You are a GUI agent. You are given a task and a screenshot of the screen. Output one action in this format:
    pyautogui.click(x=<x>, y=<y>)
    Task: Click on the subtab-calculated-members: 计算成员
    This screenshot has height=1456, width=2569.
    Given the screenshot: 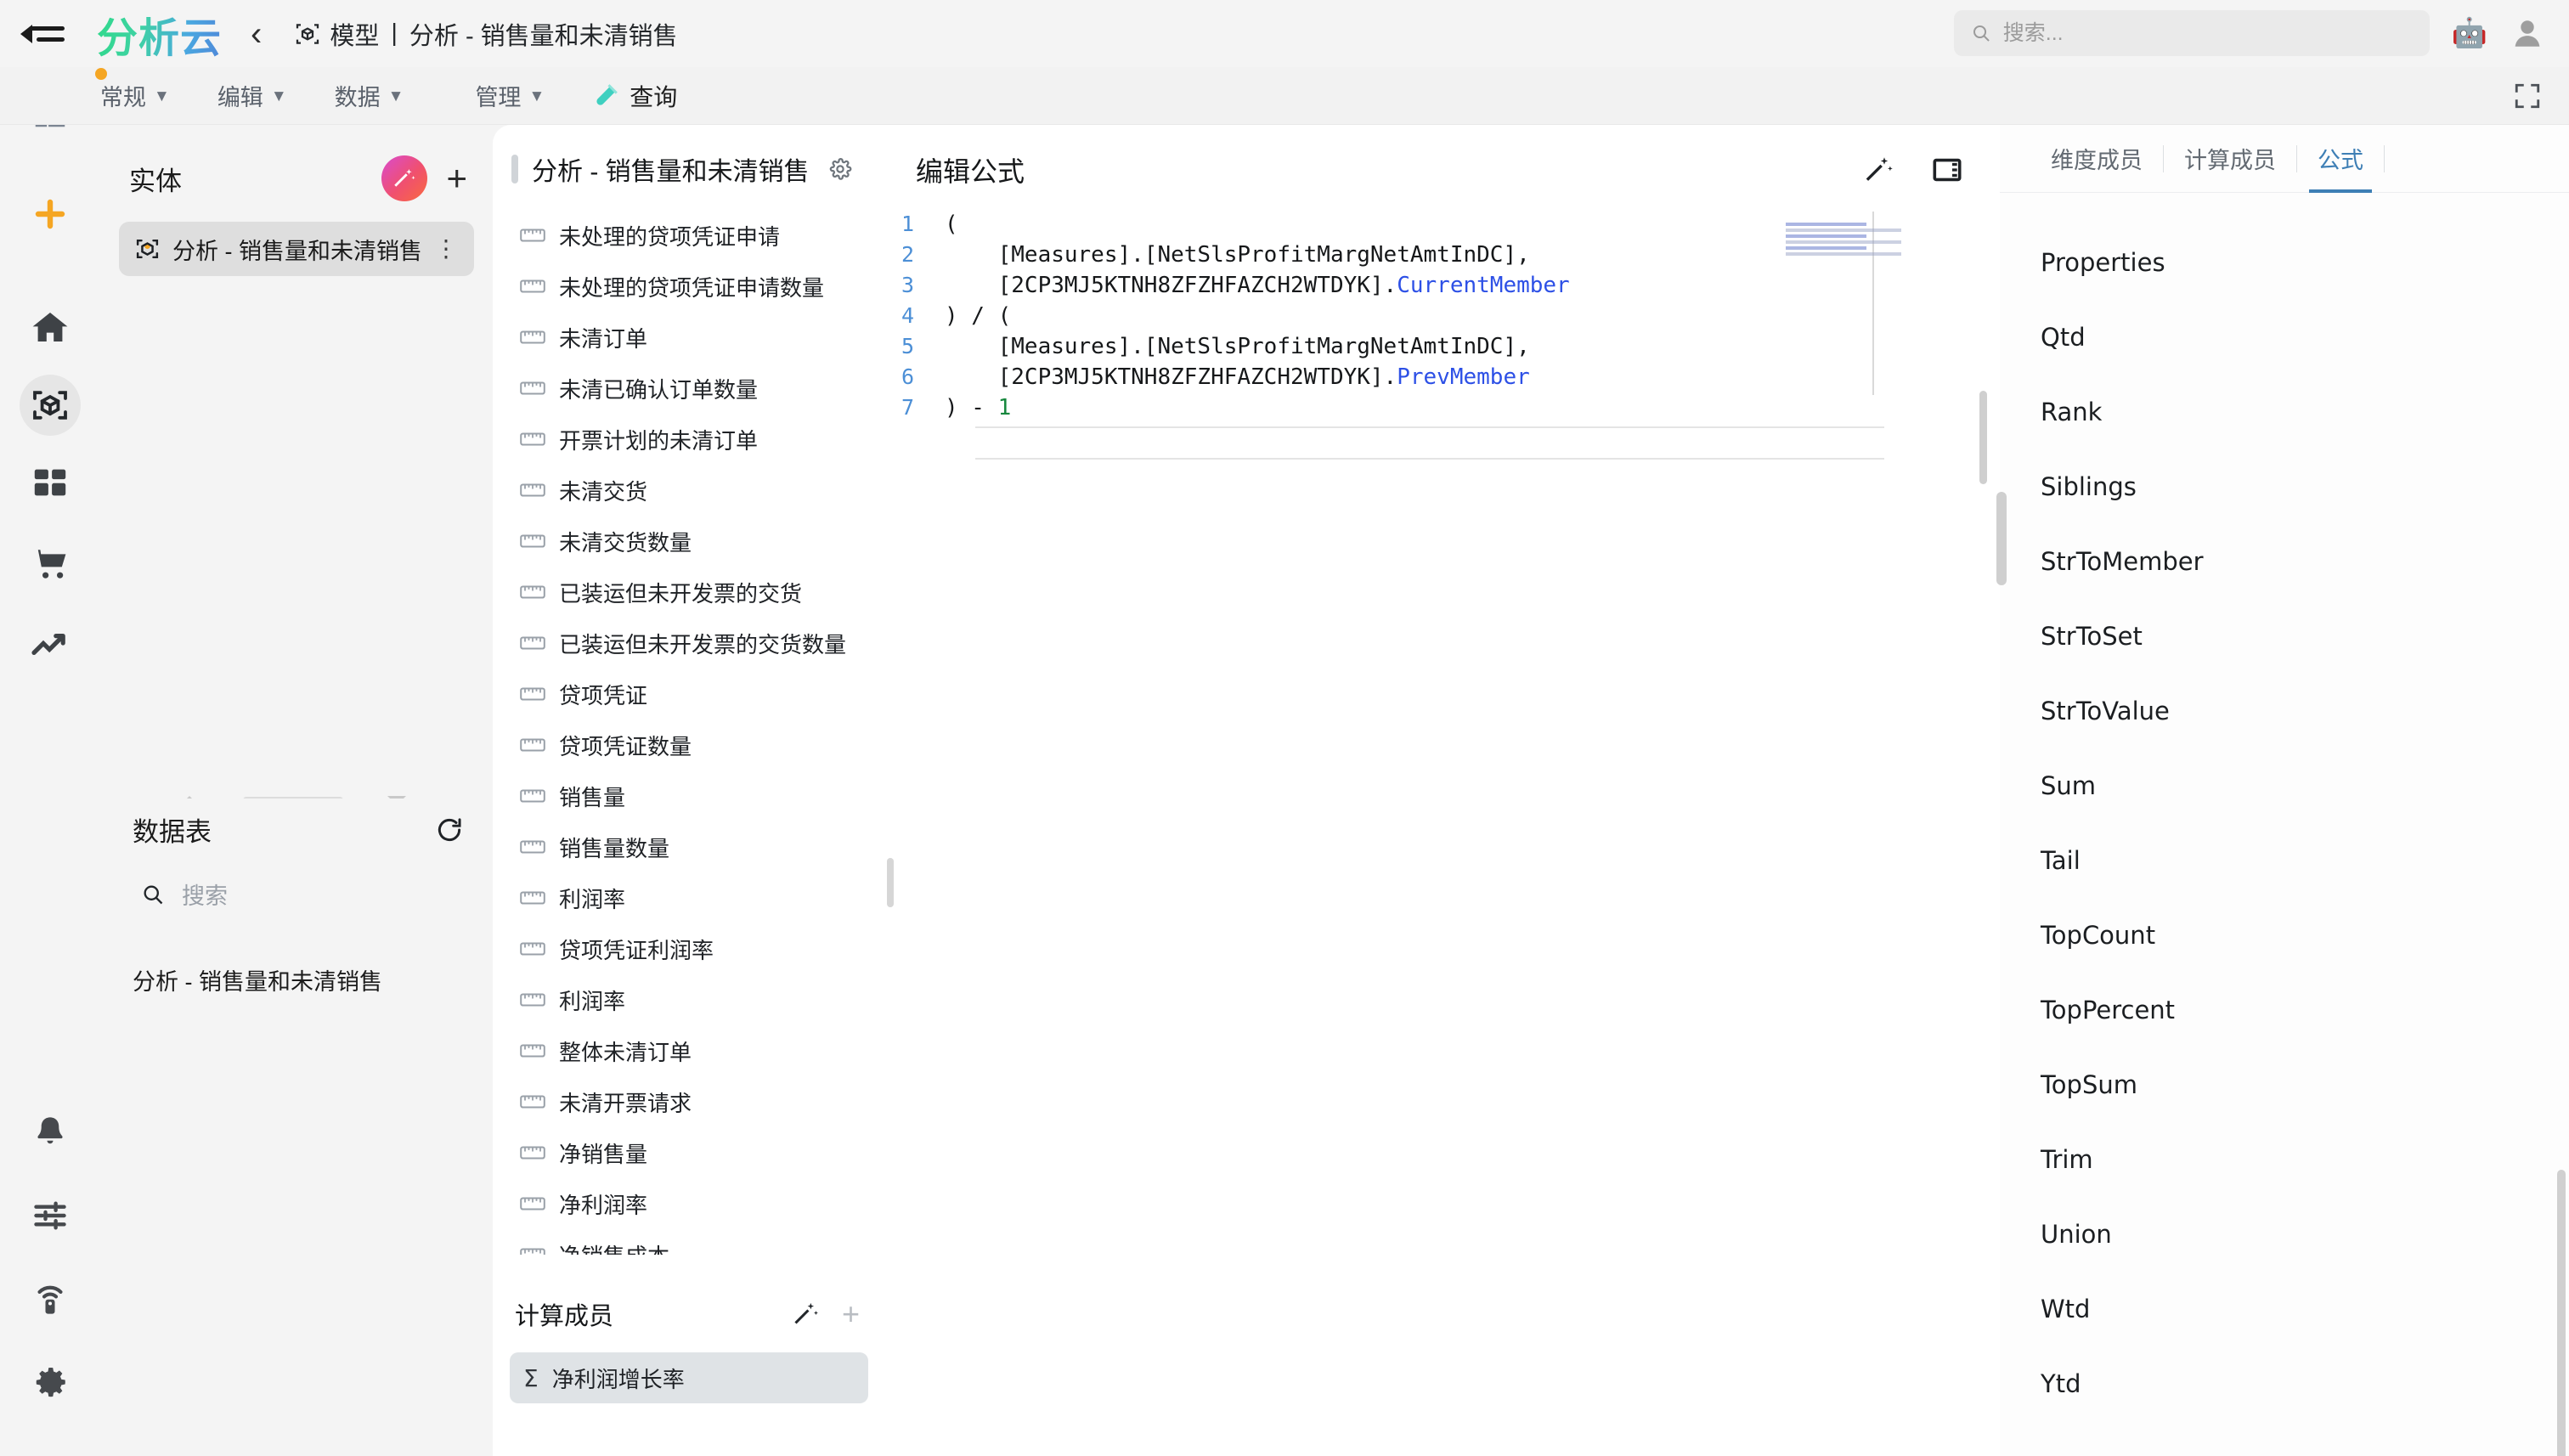 What is the action you would take?
    pyautogui.click(x=2230, y=159)
    